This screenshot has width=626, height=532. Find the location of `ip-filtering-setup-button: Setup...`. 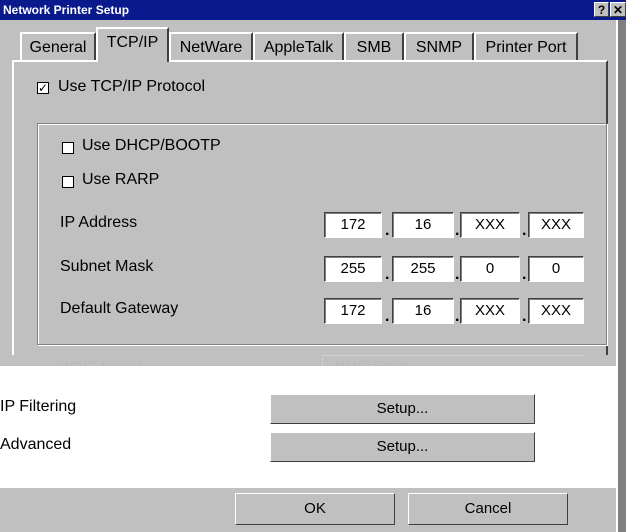

ip-filtering-setup-button: Setup... is located at coordinates (402, 409).